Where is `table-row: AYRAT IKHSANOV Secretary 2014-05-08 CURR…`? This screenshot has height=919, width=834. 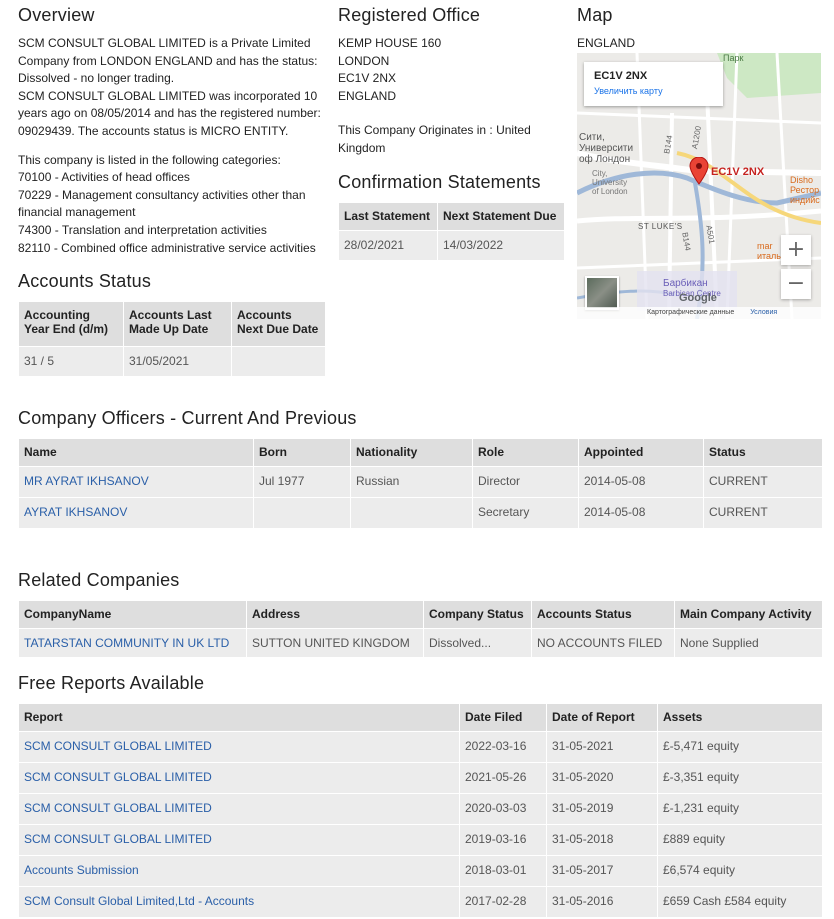 table-row: AYRAT IKHSANOV Secretary 2014-05-08 CURR… is located at coordinates (420, 513).